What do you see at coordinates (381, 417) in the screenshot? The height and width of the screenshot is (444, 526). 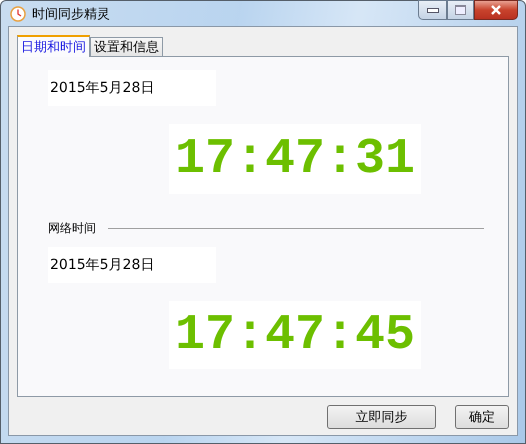 I see `dialog-button: 立即同步` at bounding box center [381, 417].